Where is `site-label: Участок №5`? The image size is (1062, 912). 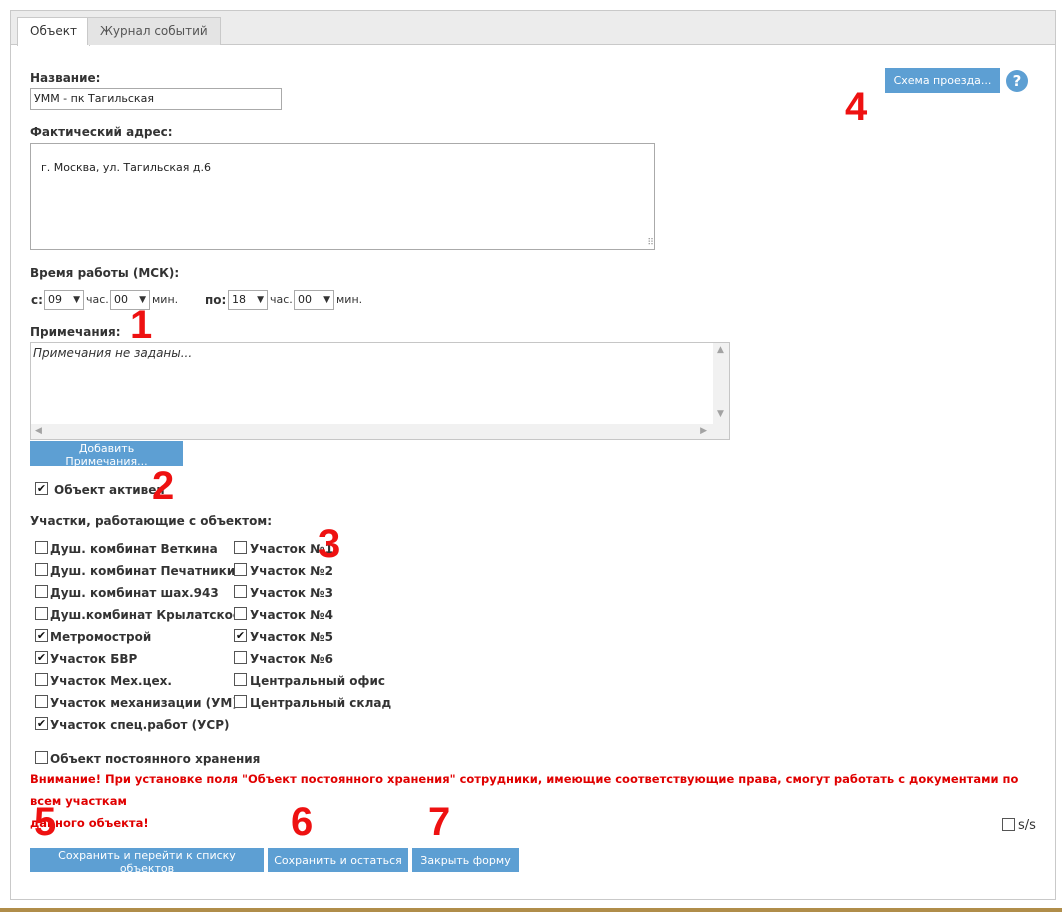
site-label: Участок №5 is located at coordinates (292, 637).